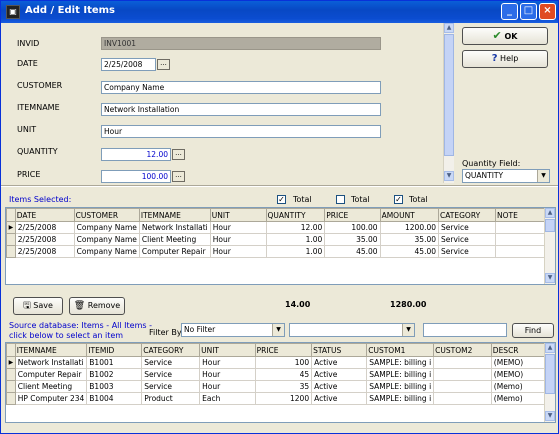 The width and height of the screenshot is (559, 434). Describe the element at coordinates (505, 36) in the screenshot. I see `ok-button: ✔ OK` at that location.